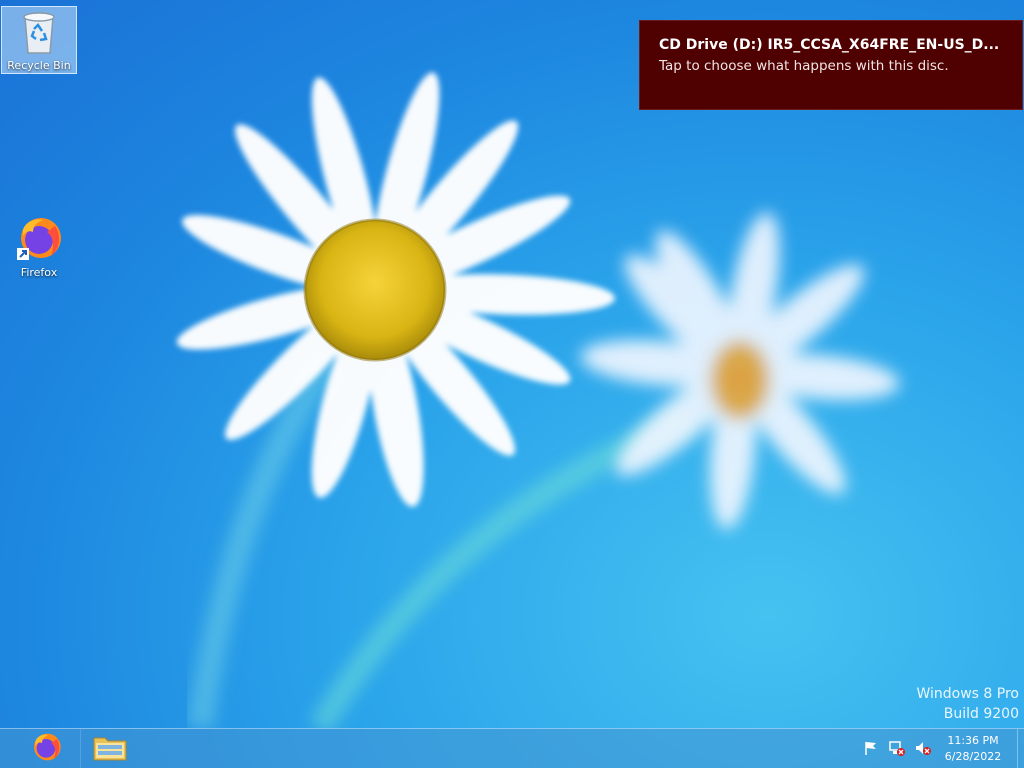  I want to click on desktop-icon-firefox: Firefox, so click(39, 246).